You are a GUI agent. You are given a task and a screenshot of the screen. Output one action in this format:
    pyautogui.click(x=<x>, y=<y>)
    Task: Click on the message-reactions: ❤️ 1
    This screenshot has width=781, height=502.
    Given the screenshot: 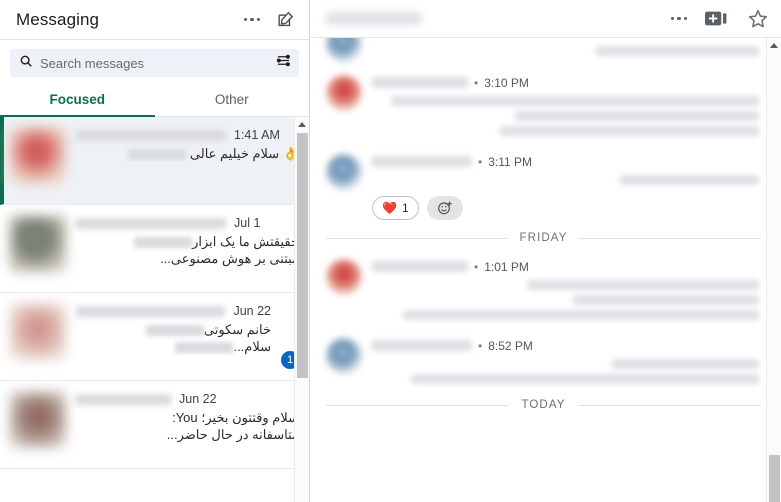 What is the action you would take?
    pyautogui.click(x=545, y=210)
    